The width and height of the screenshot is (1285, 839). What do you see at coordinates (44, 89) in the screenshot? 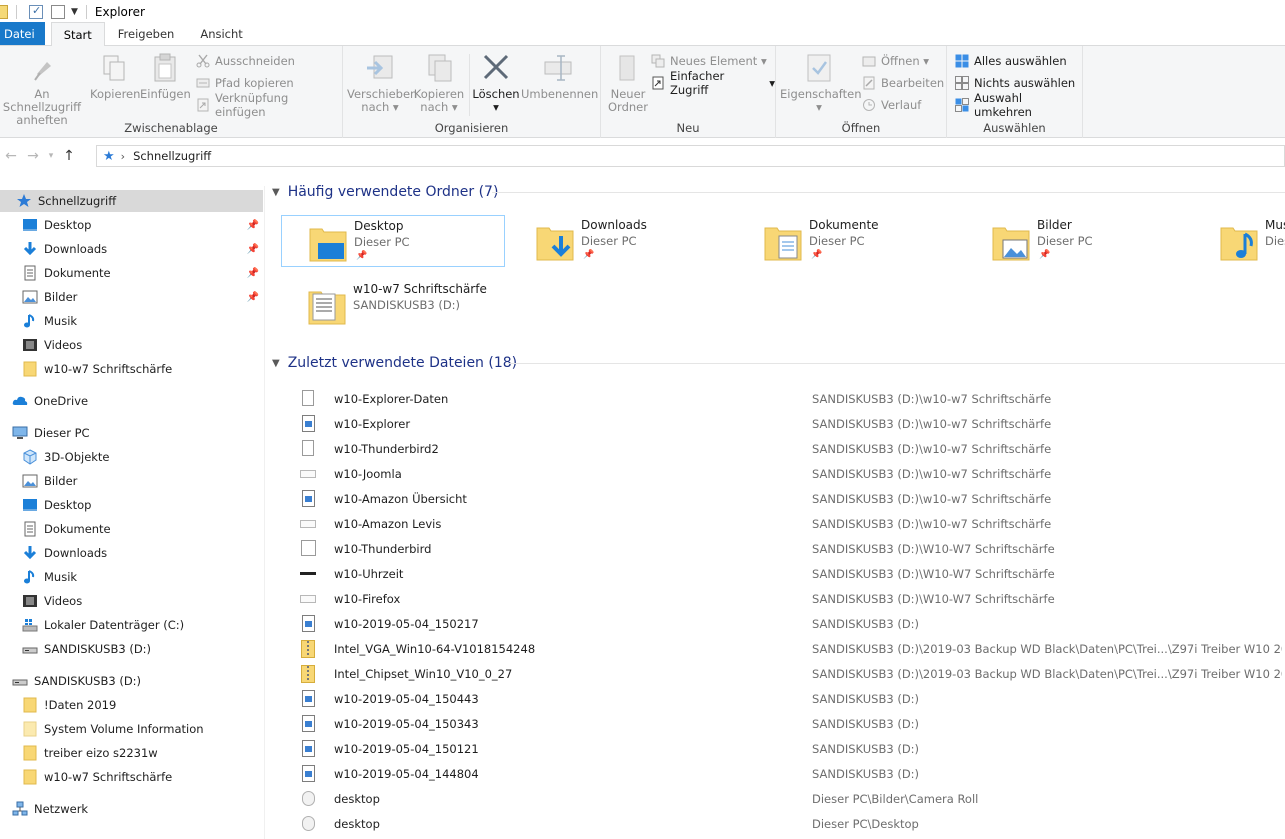
I see `pin-quick-access-button: An Schnellzugriff anheften` at bounding box center [44, 89].